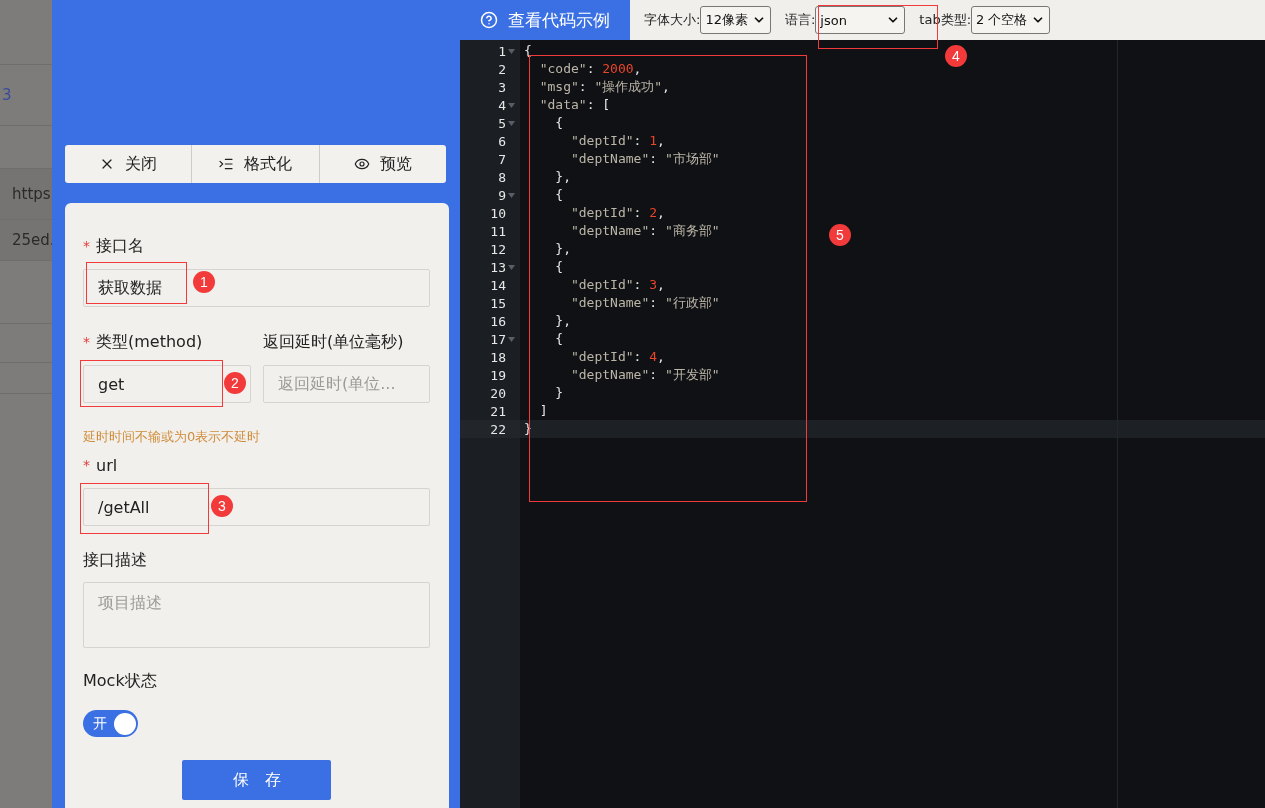 Image resolution: width=1265 pixels, height=808 pixels. I want to click on code-example-link: 查看代码示例, so click(545, 20).